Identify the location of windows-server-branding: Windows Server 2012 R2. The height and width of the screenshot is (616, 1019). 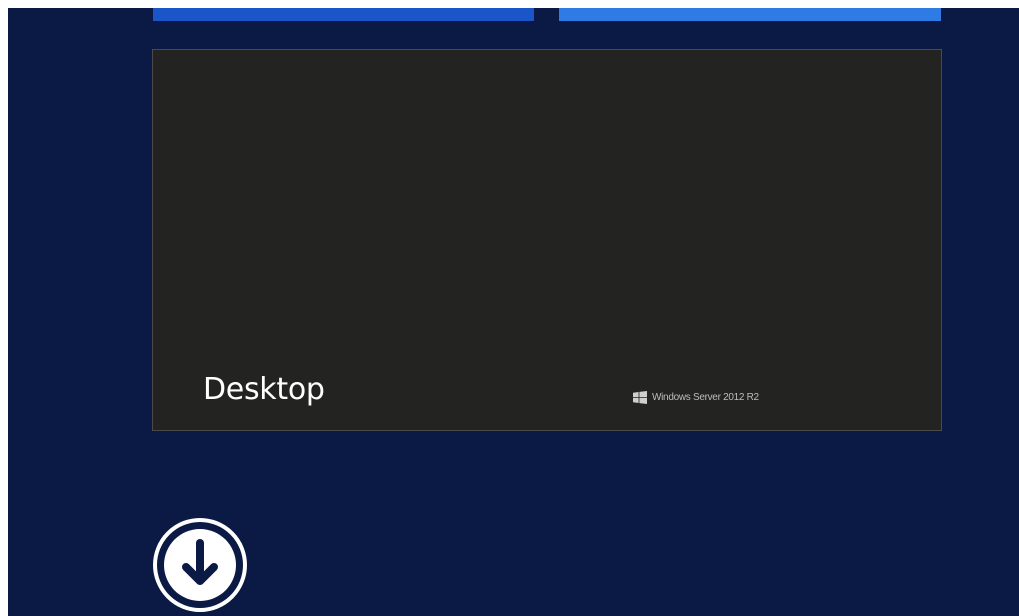
(696, 397).